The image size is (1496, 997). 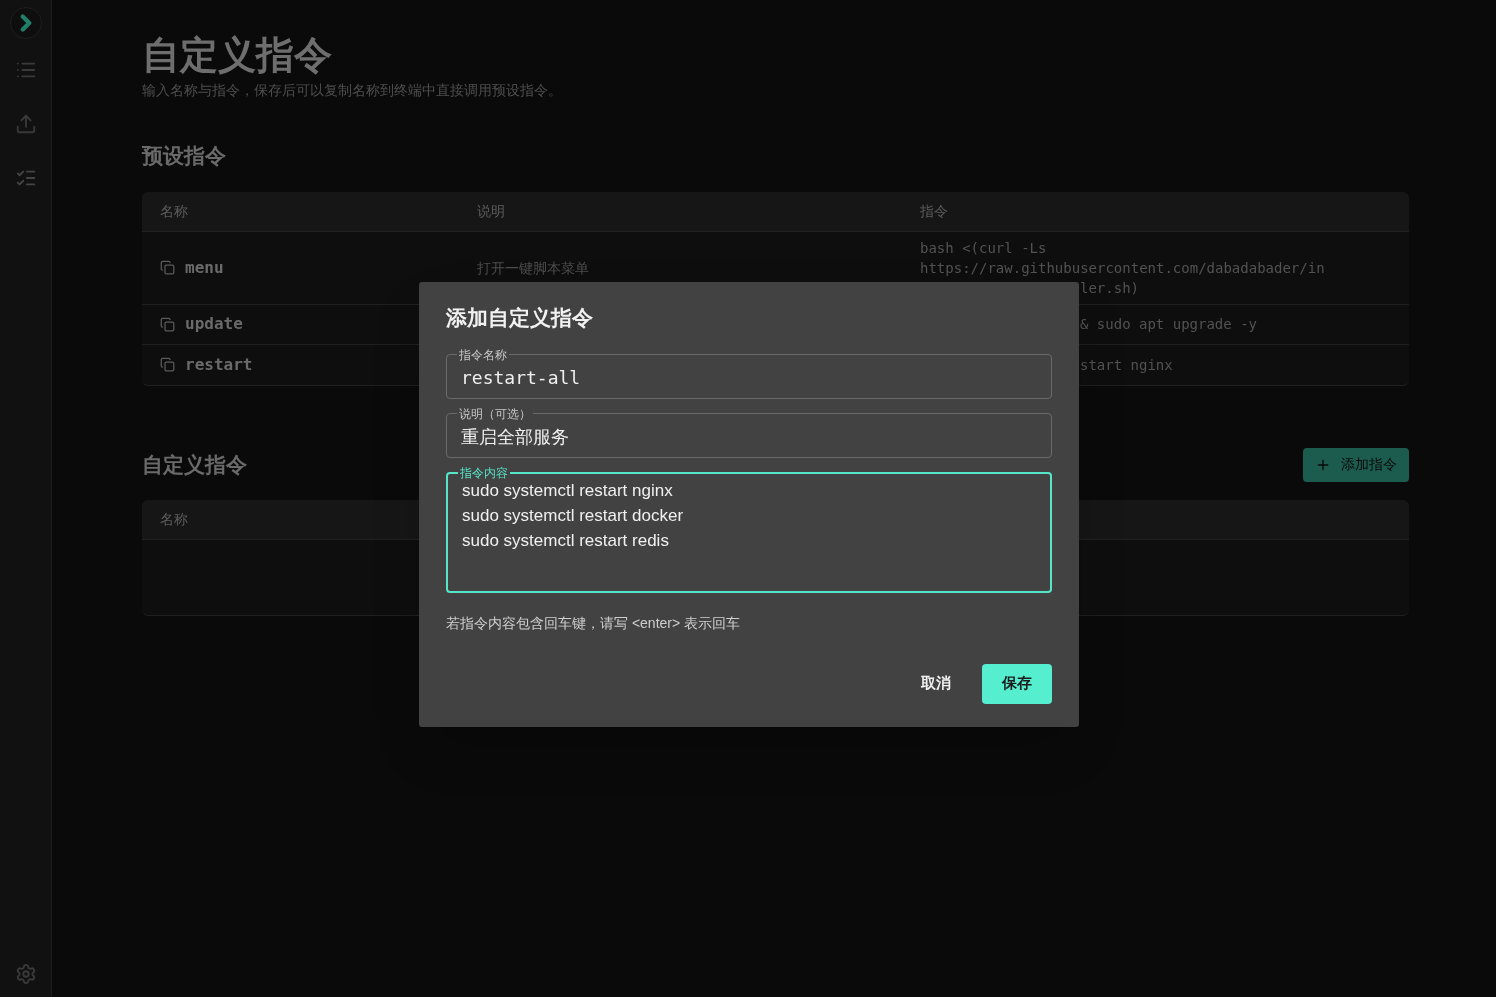 What do you see at coordinates (749, 436) in the screenshot?
I see `text-field: 重启全部服务` at bounding box center [749, 436].